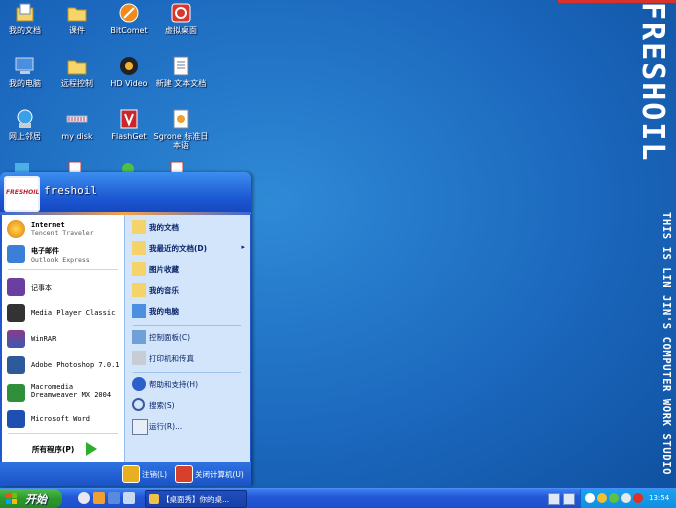 The height and width of the screenshot is (508, 676). I want to click on desktop-icon-flashget: FlashGet, so click(129, 124).